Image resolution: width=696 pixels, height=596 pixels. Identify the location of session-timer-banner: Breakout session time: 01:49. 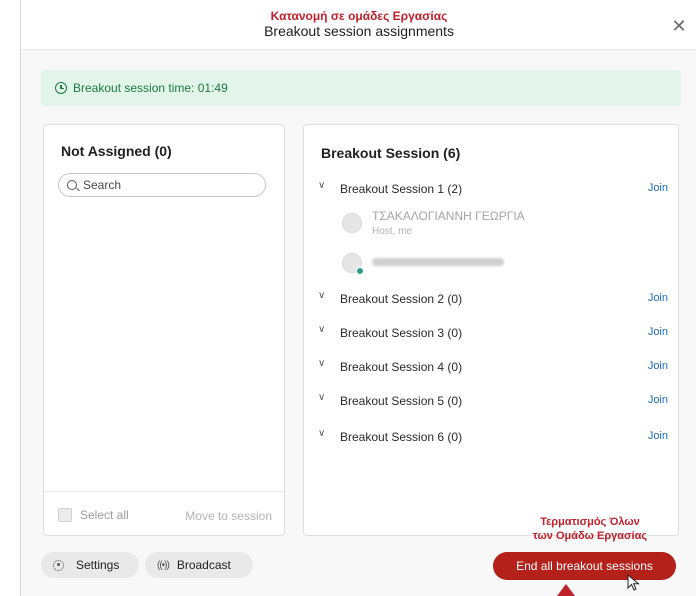
(361, 88).